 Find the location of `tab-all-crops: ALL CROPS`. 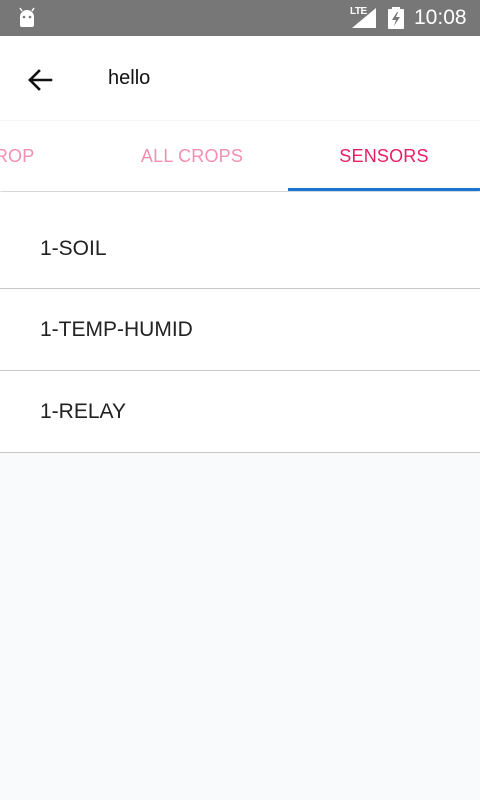

tab-all-crops: ALL CROPS is located at coordinates (192, 156).